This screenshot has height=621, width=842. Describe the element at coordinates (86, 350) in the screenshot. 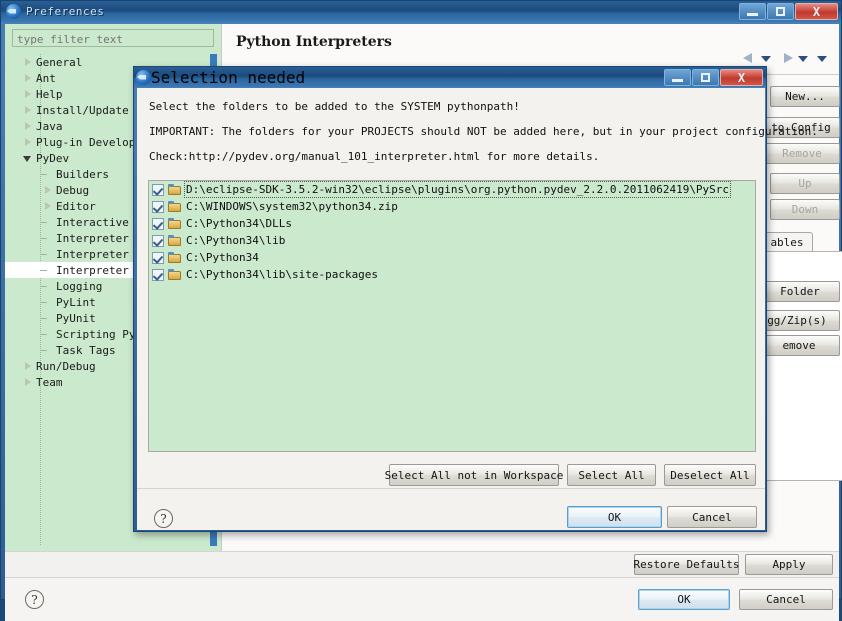

I see `sidebar-item-label: Task Tags` at that location.